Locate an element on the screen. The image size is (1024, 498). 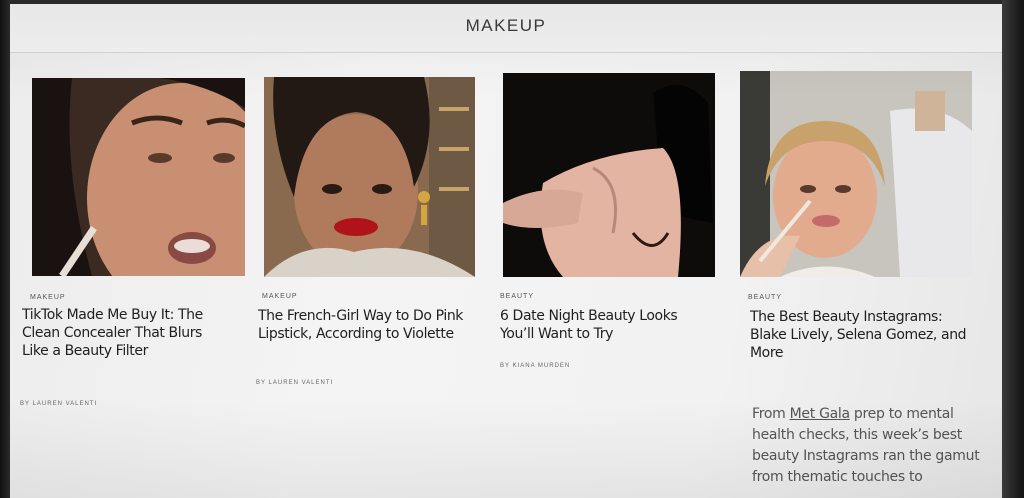
device-bezel-top is located at coordinates (512, 2).